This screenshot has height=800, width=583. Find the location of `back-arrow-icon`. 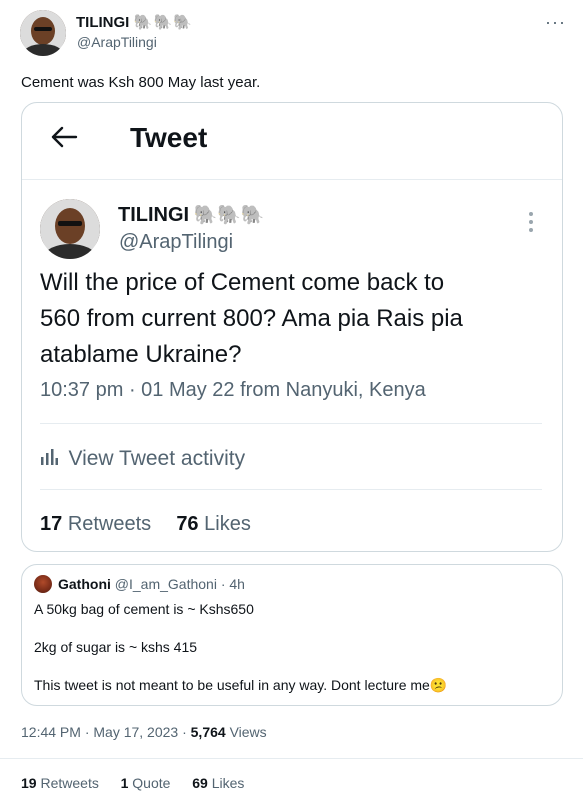

back-arrow-icon is located at coordinates (64, 139).